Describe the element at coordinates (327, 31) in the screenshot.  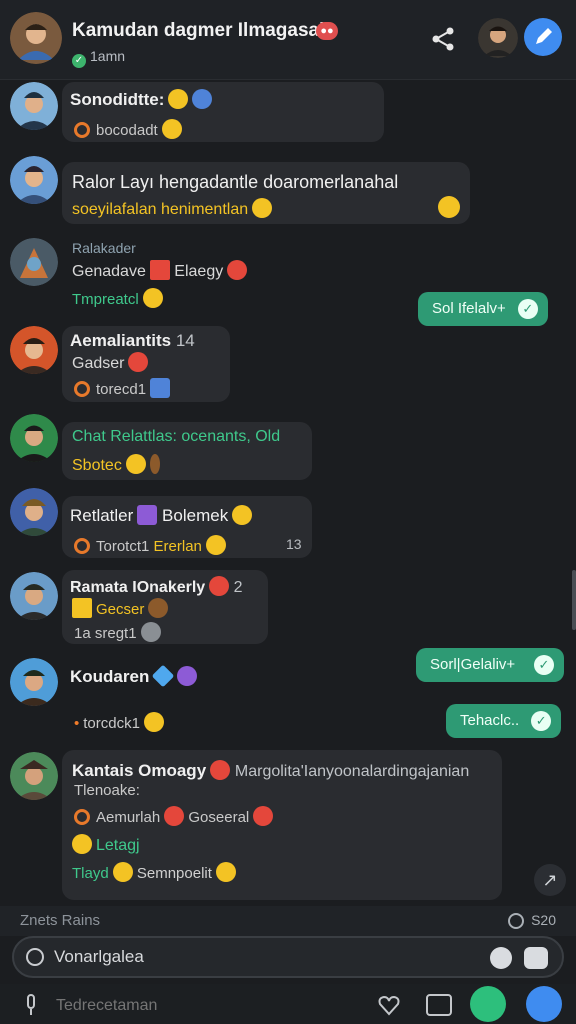
I see `notification-badge: ●●` at that location.